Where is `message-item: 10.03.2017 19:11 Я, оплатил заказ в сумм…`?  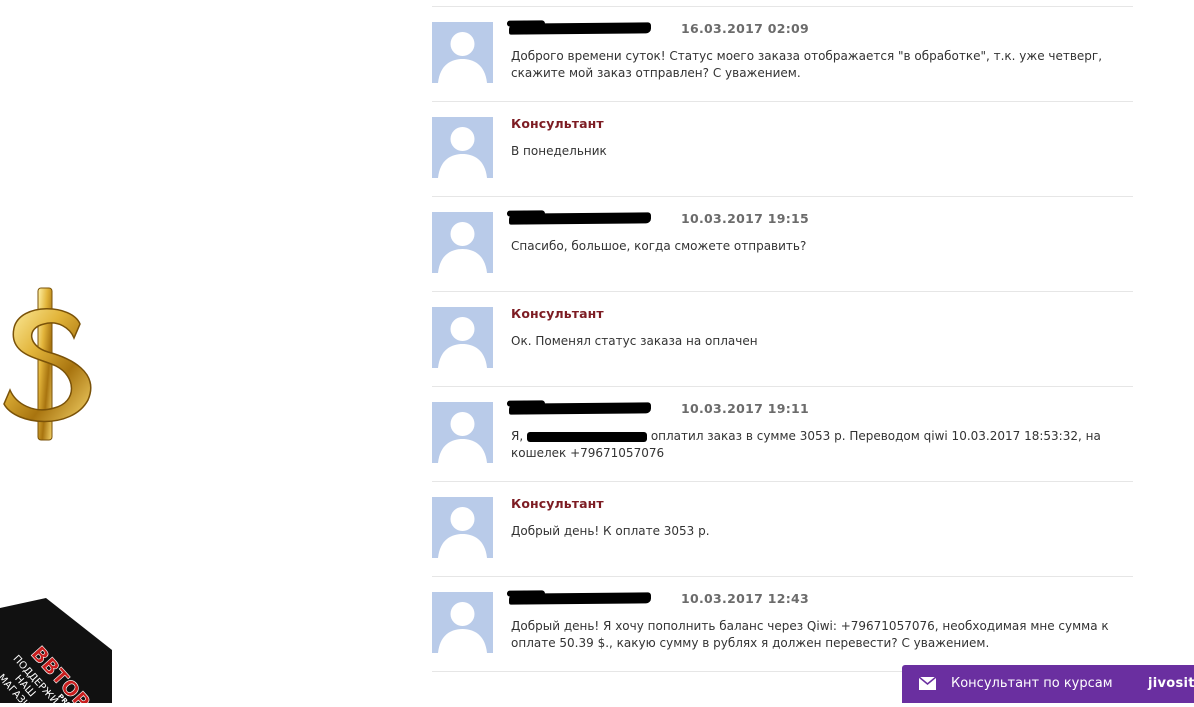
message-item: 10.03.2017 19:11 Я, оплатил заказ в сумм… is located at coordinates (782, 434).